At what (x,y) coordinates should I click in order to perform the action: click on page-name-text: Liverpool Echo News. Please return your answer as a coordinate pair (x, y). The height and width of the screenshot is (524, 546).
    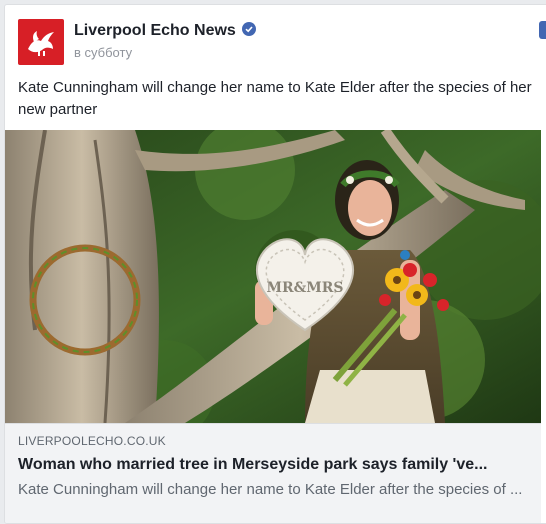
    Looking at the image, I should click on (155, 30).